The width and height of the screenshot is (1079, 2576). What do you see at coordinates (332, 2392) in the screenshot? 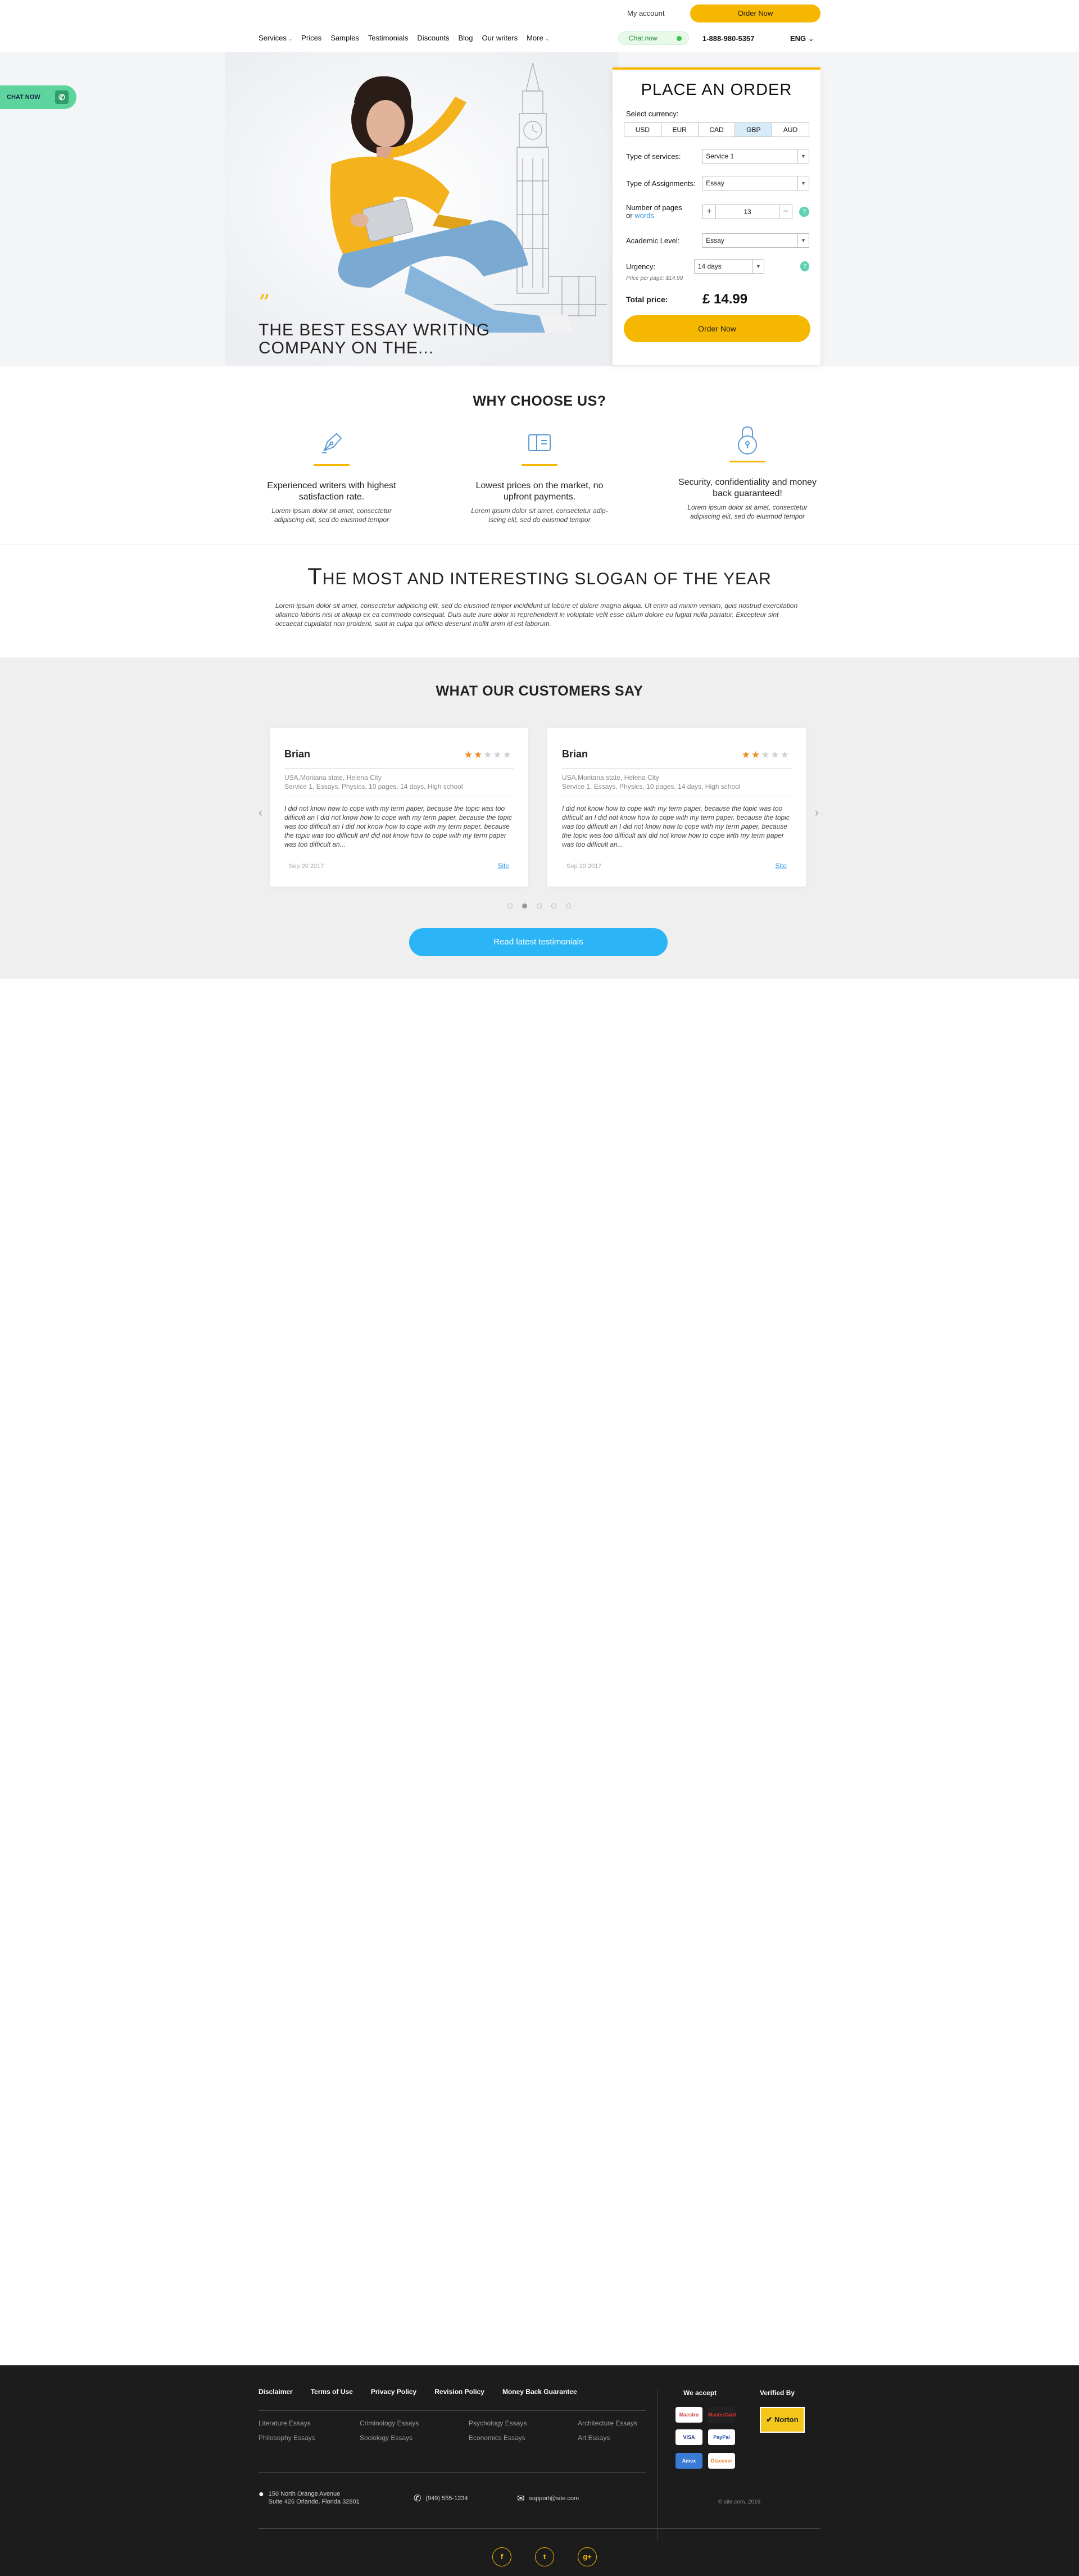
I see `footer-link-terms: Terms of Use` at bounding box center [332, 2392].